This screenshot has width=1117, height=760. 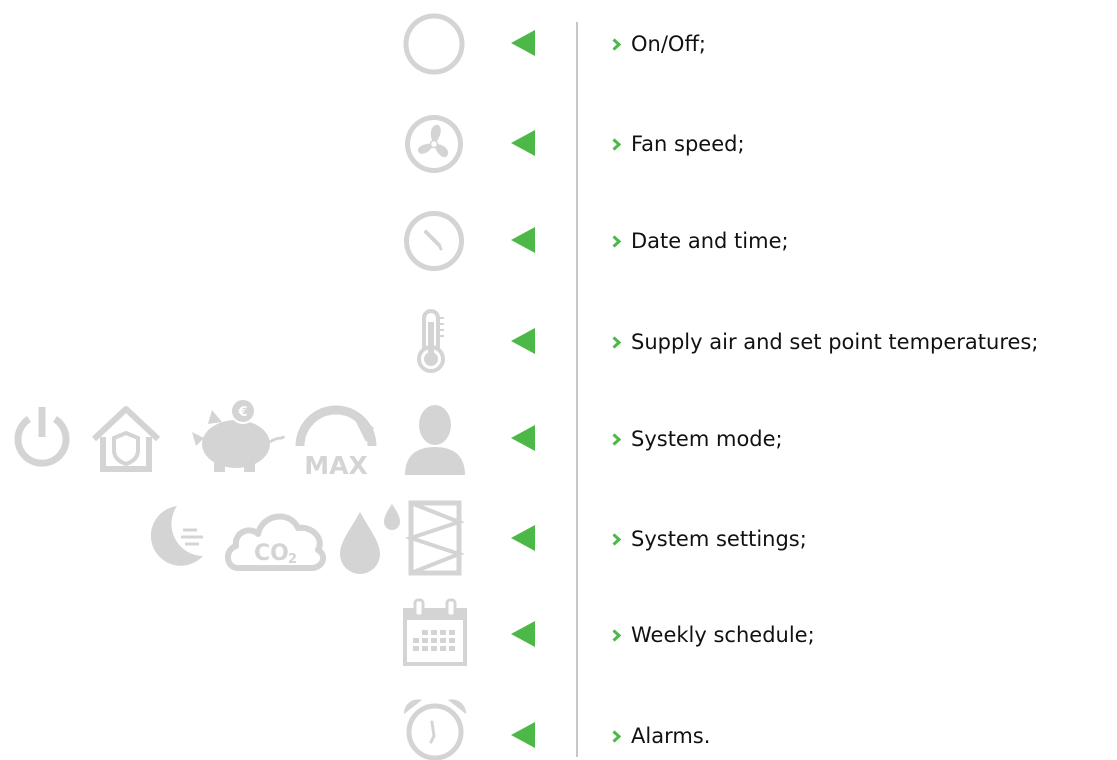 I want to click on house-shield-icon, so click(x=126, y=439).